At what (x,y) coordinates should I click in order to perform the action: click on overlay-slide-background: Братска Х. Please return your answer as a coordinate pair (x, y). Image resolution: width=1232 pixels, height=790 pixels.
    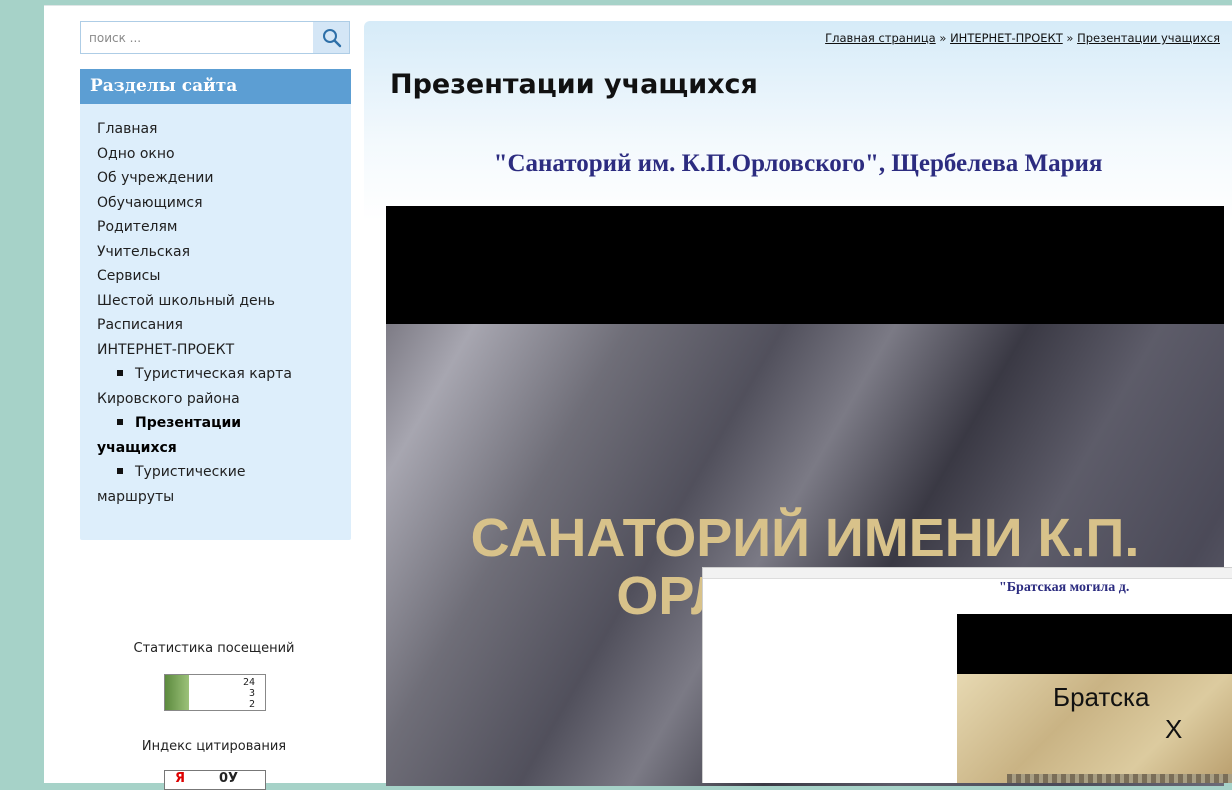
    Looking at the image, I should click on (1094, 728).